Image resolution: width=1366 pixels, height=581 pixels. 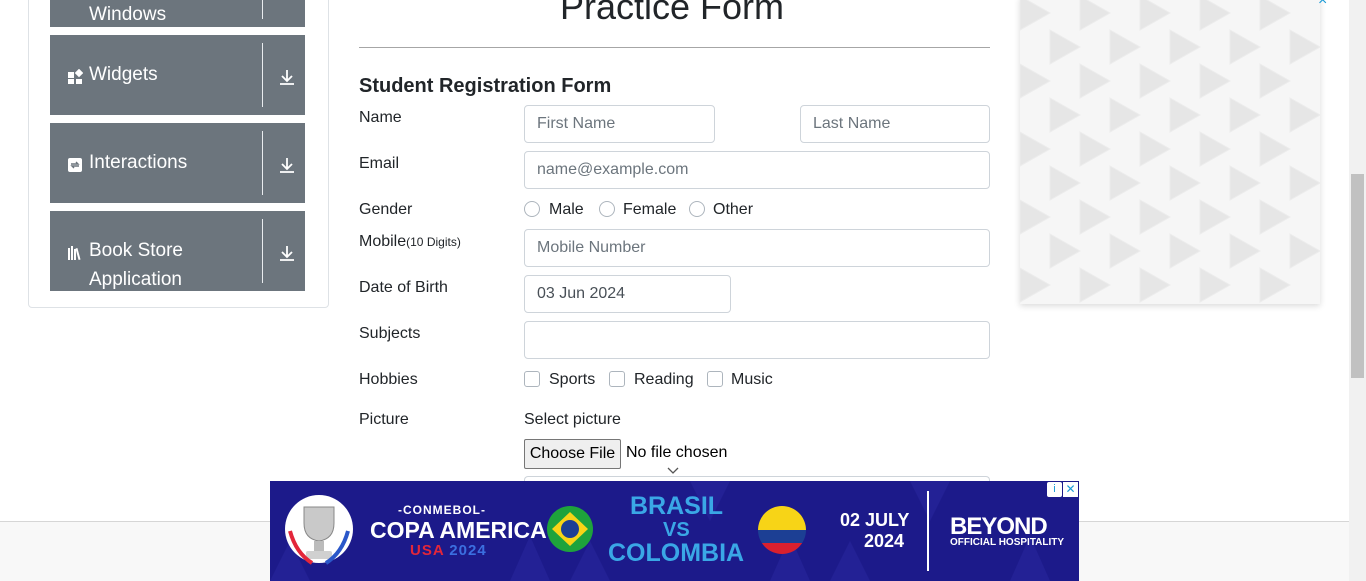 I want to click on sidebar-group-windows: Windows, so click(x=177, y=13).